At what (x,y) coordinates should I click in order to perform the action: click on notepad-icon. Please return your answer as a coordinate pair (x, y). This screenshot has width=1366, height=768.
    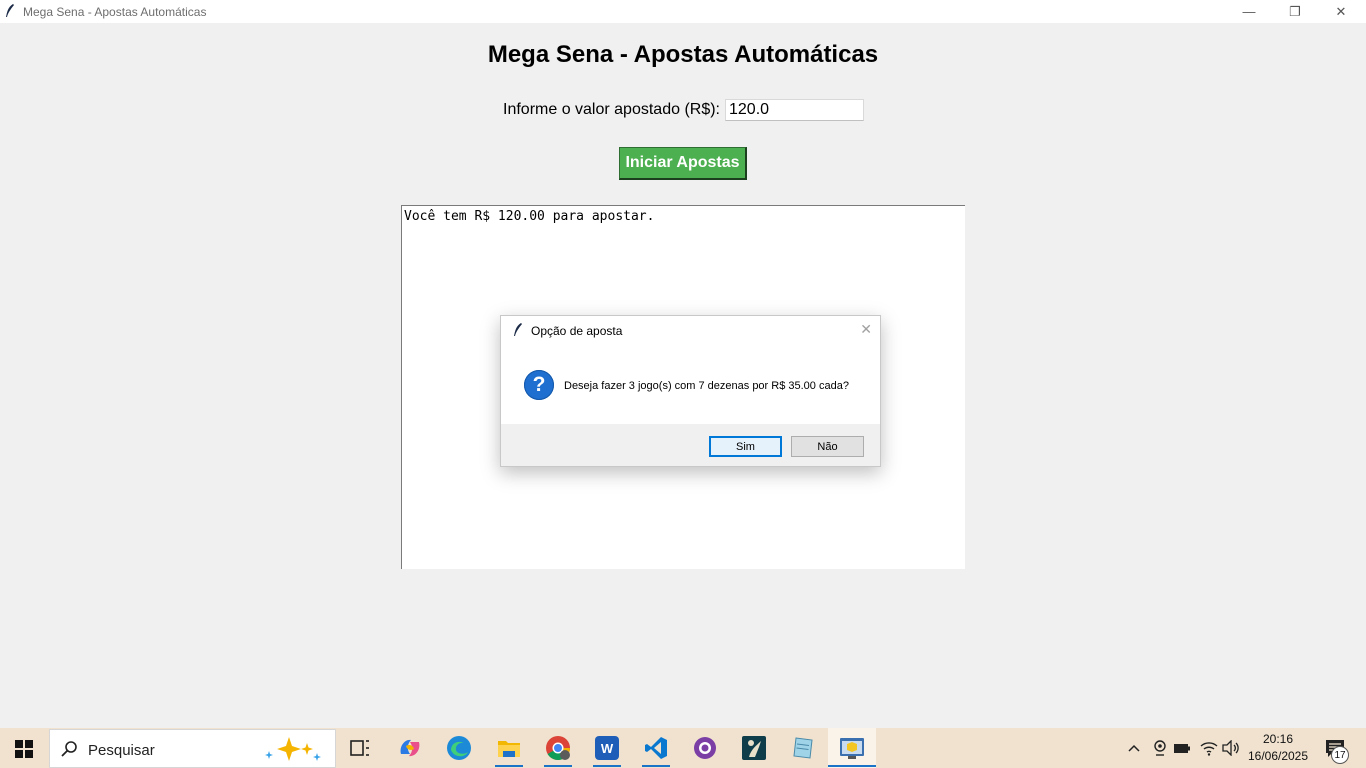
    Looking at the image, I should click on (803, 748).